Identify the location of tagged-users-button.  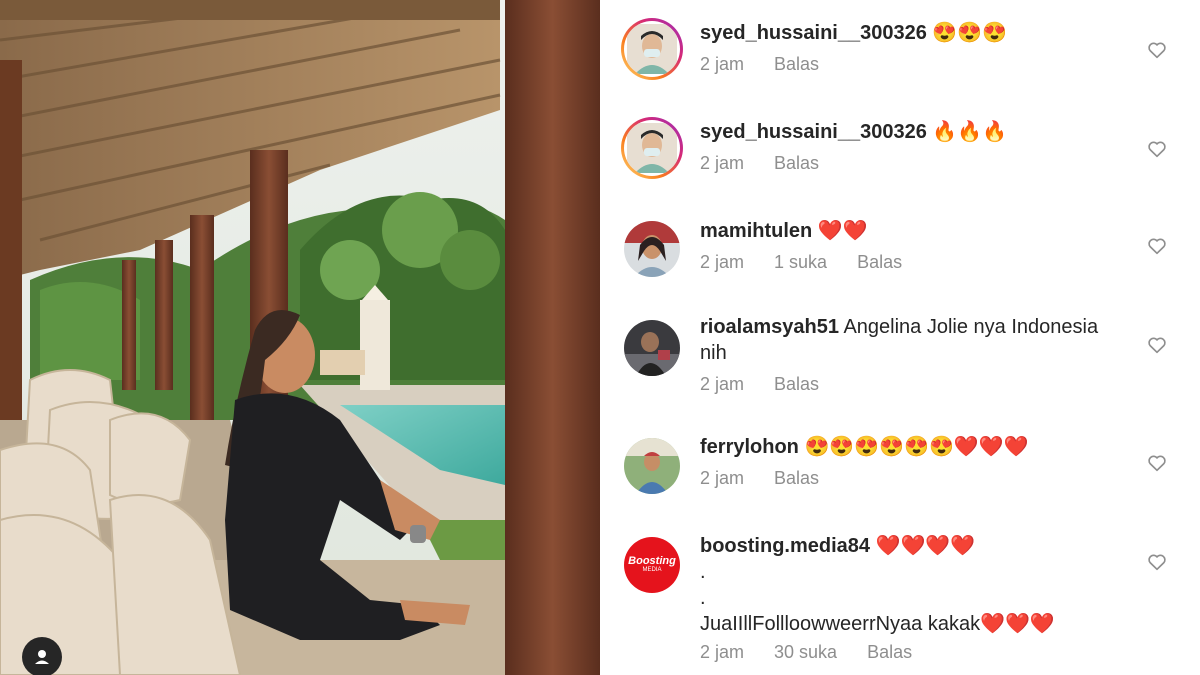
(42, 656).